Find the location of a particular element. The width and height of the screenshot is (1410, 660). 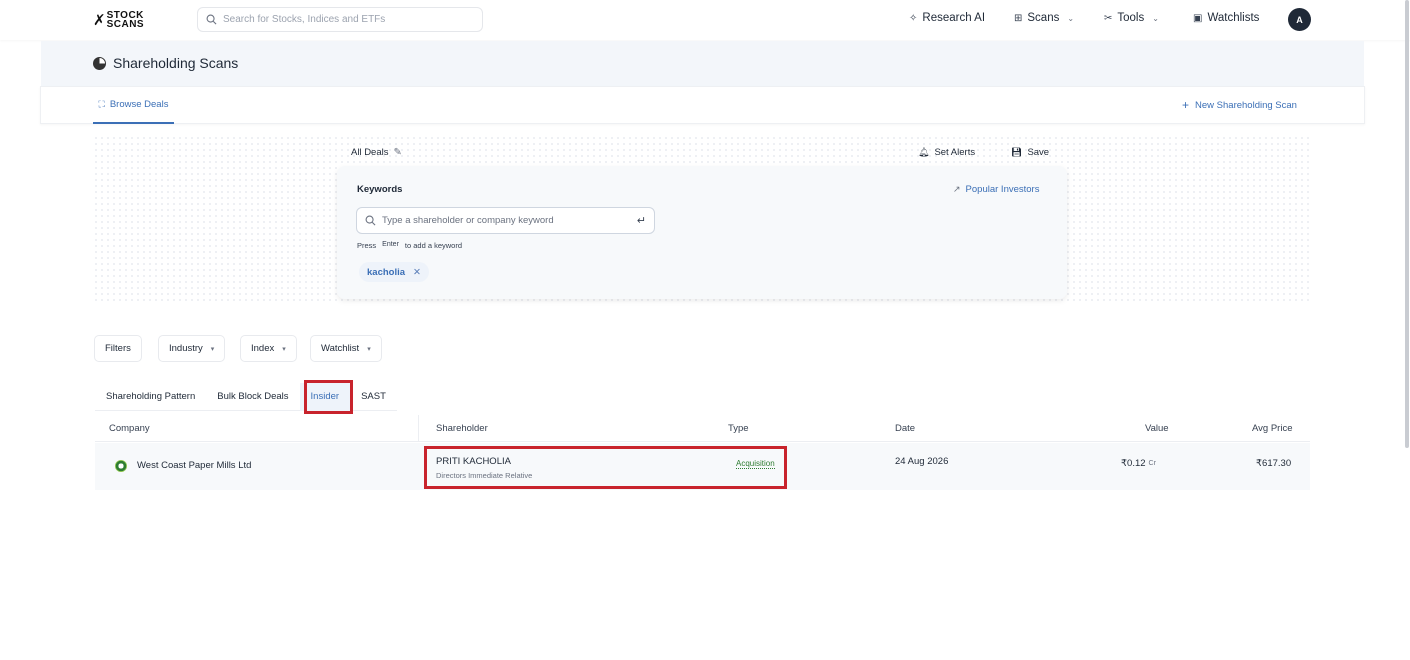

index-dropdown: Index ▾ is located at coordinates (268, 348).